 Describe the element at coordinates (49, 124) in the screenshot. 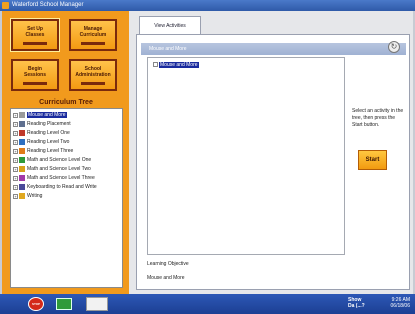

I see `tree-item-label: Reading Placement` at that location.